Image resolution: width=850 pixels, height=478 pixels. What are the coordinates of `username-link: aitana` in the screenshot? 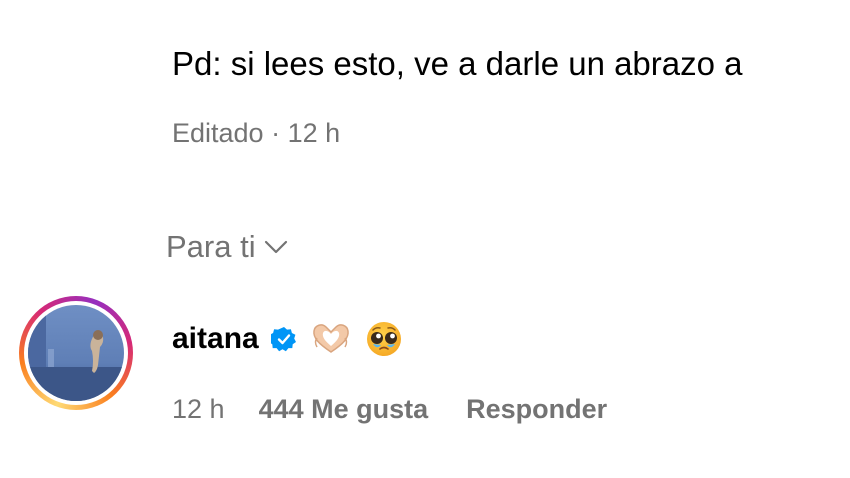 It's located at (215, 339).